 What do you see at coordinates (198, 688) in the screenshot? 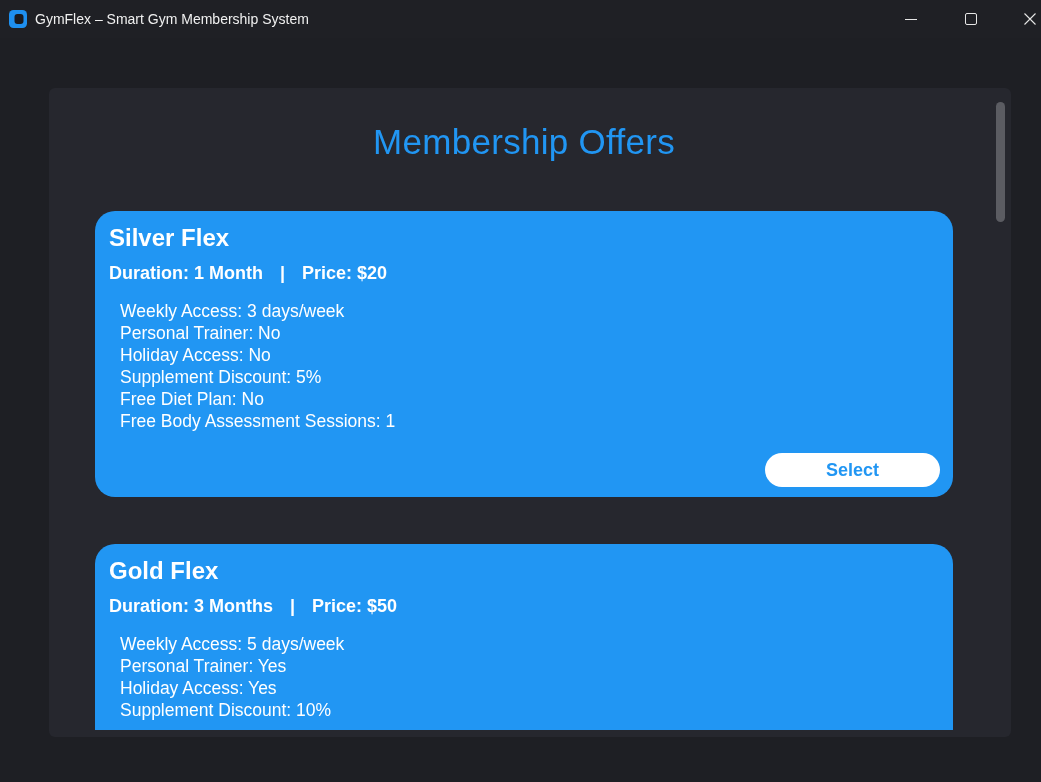
I see `feature-text: Holiday Access: Yes` at bounding box center [198, 688].